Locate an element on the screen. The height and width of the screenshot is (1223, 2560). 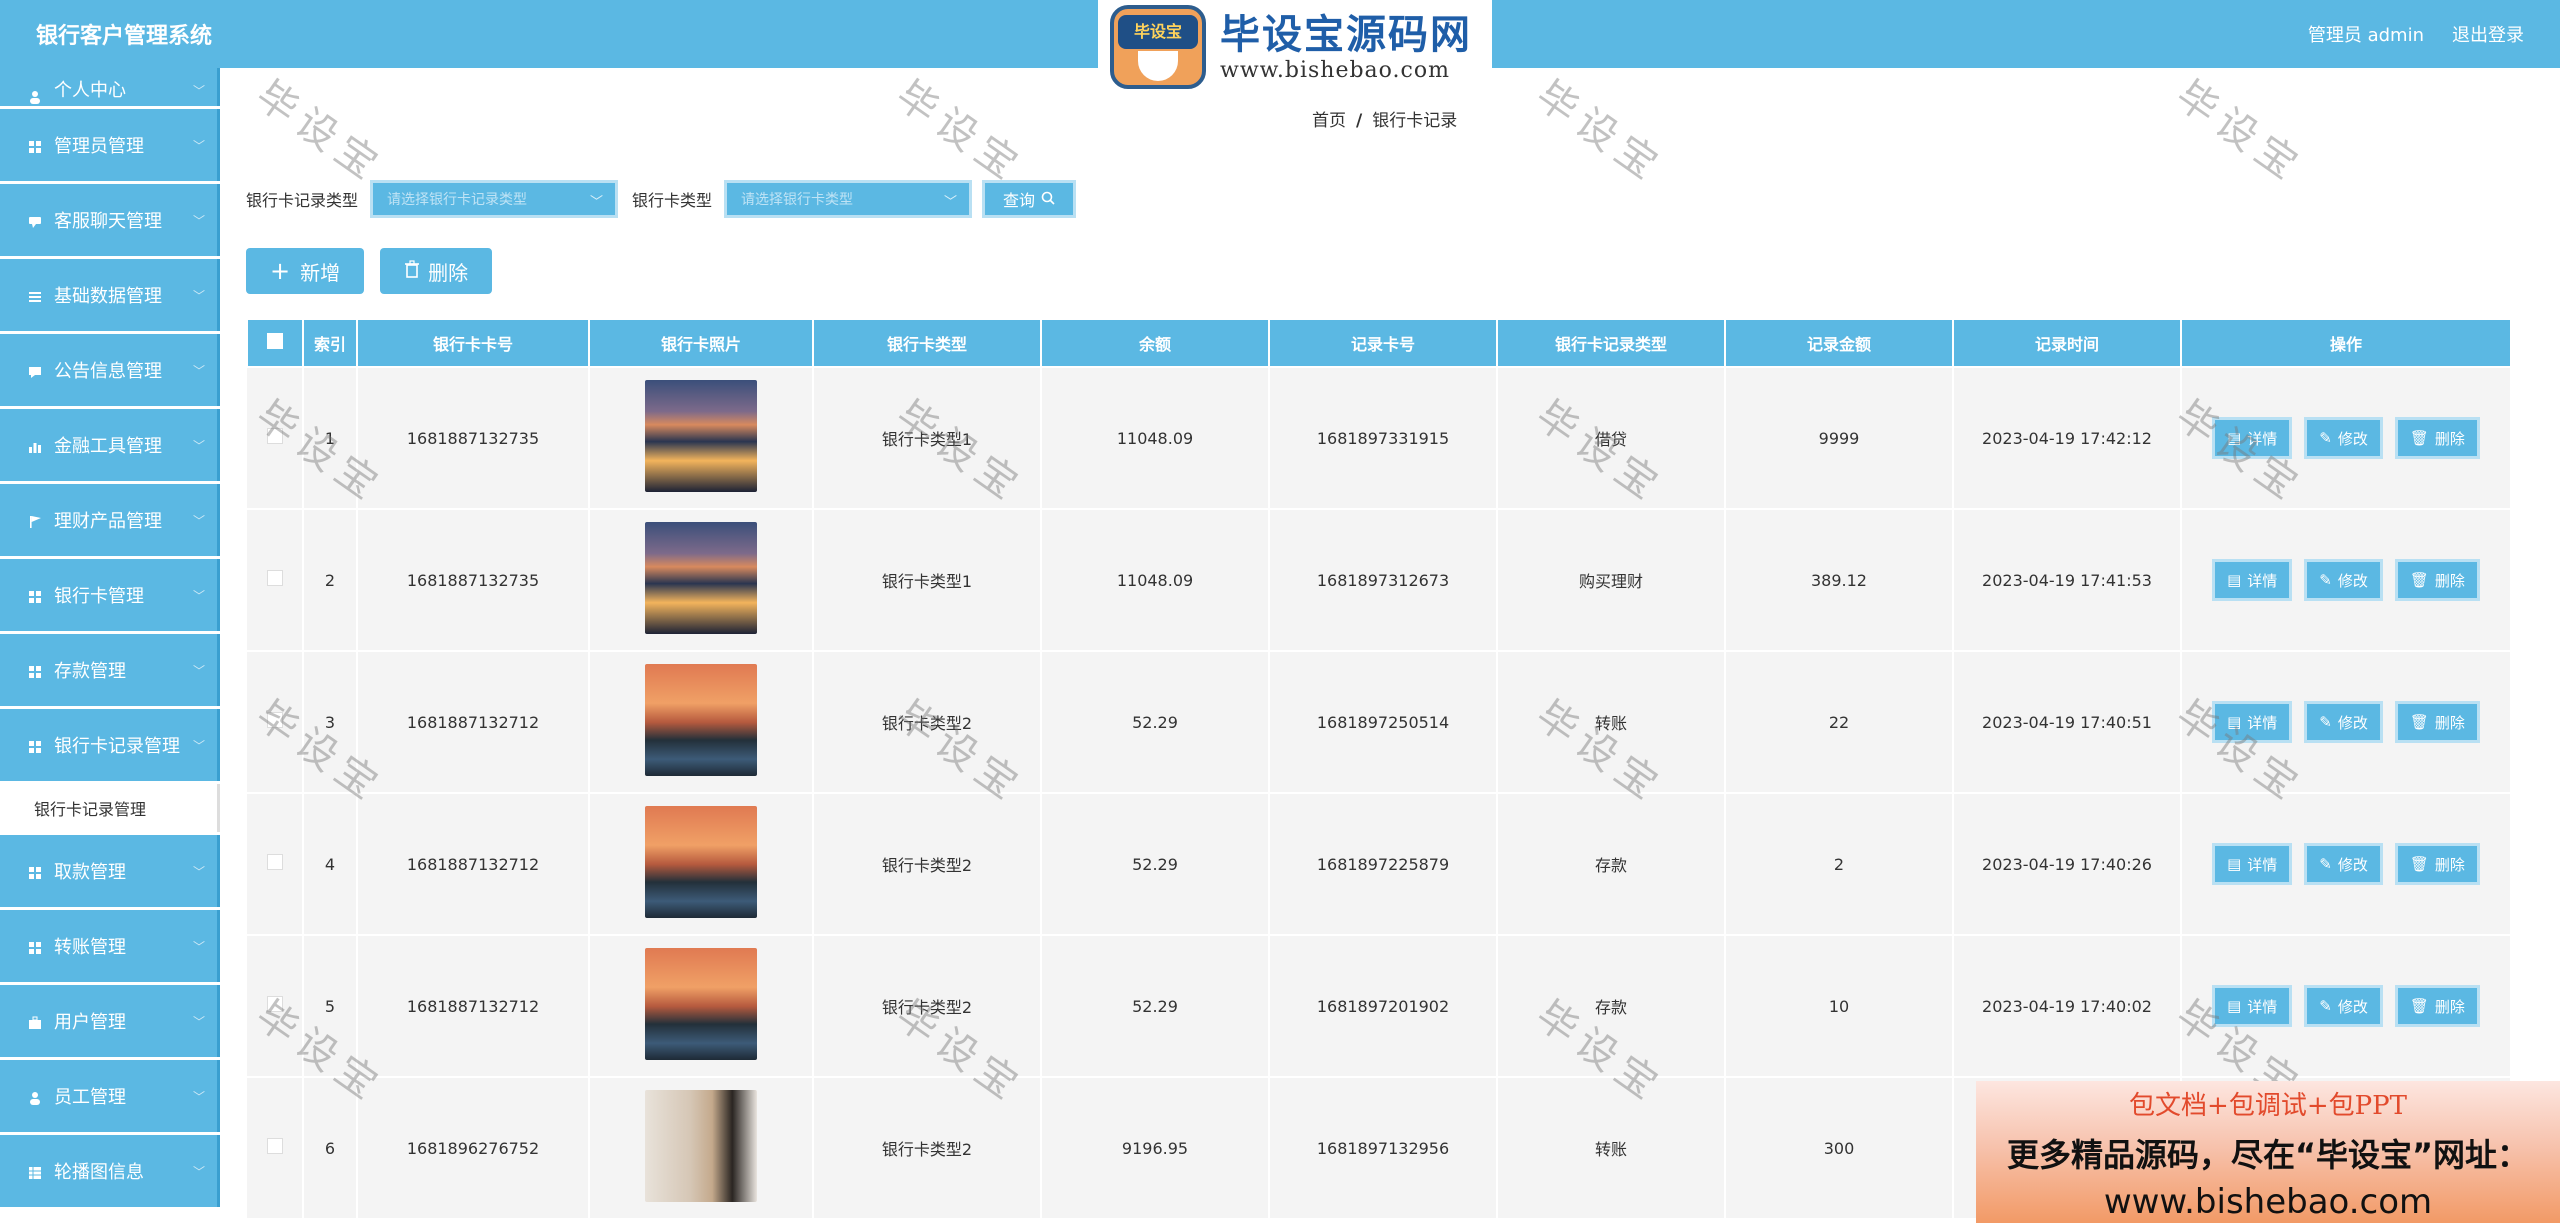
admin-label: 管理员 admin is located at coordinates (2366, 34).